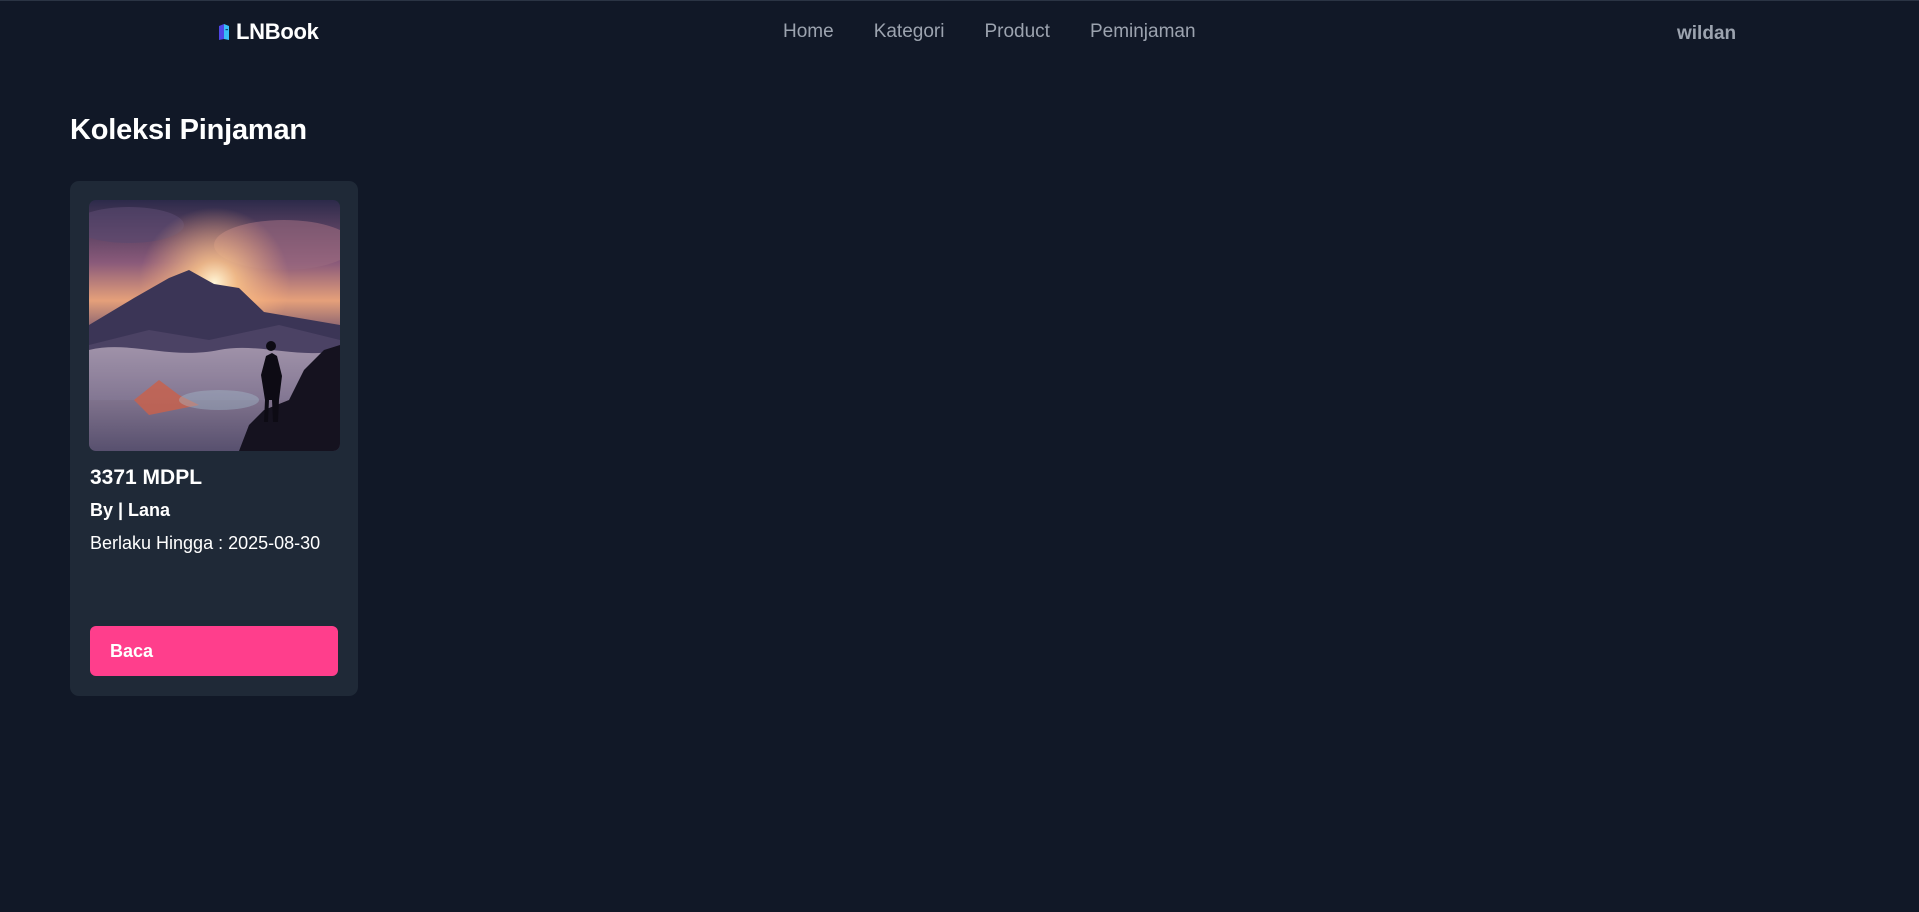  What do you see at coordinates (277, 31) in the screenshot?
I see `brand-name: LNBook` at bounding box center [277, 31].